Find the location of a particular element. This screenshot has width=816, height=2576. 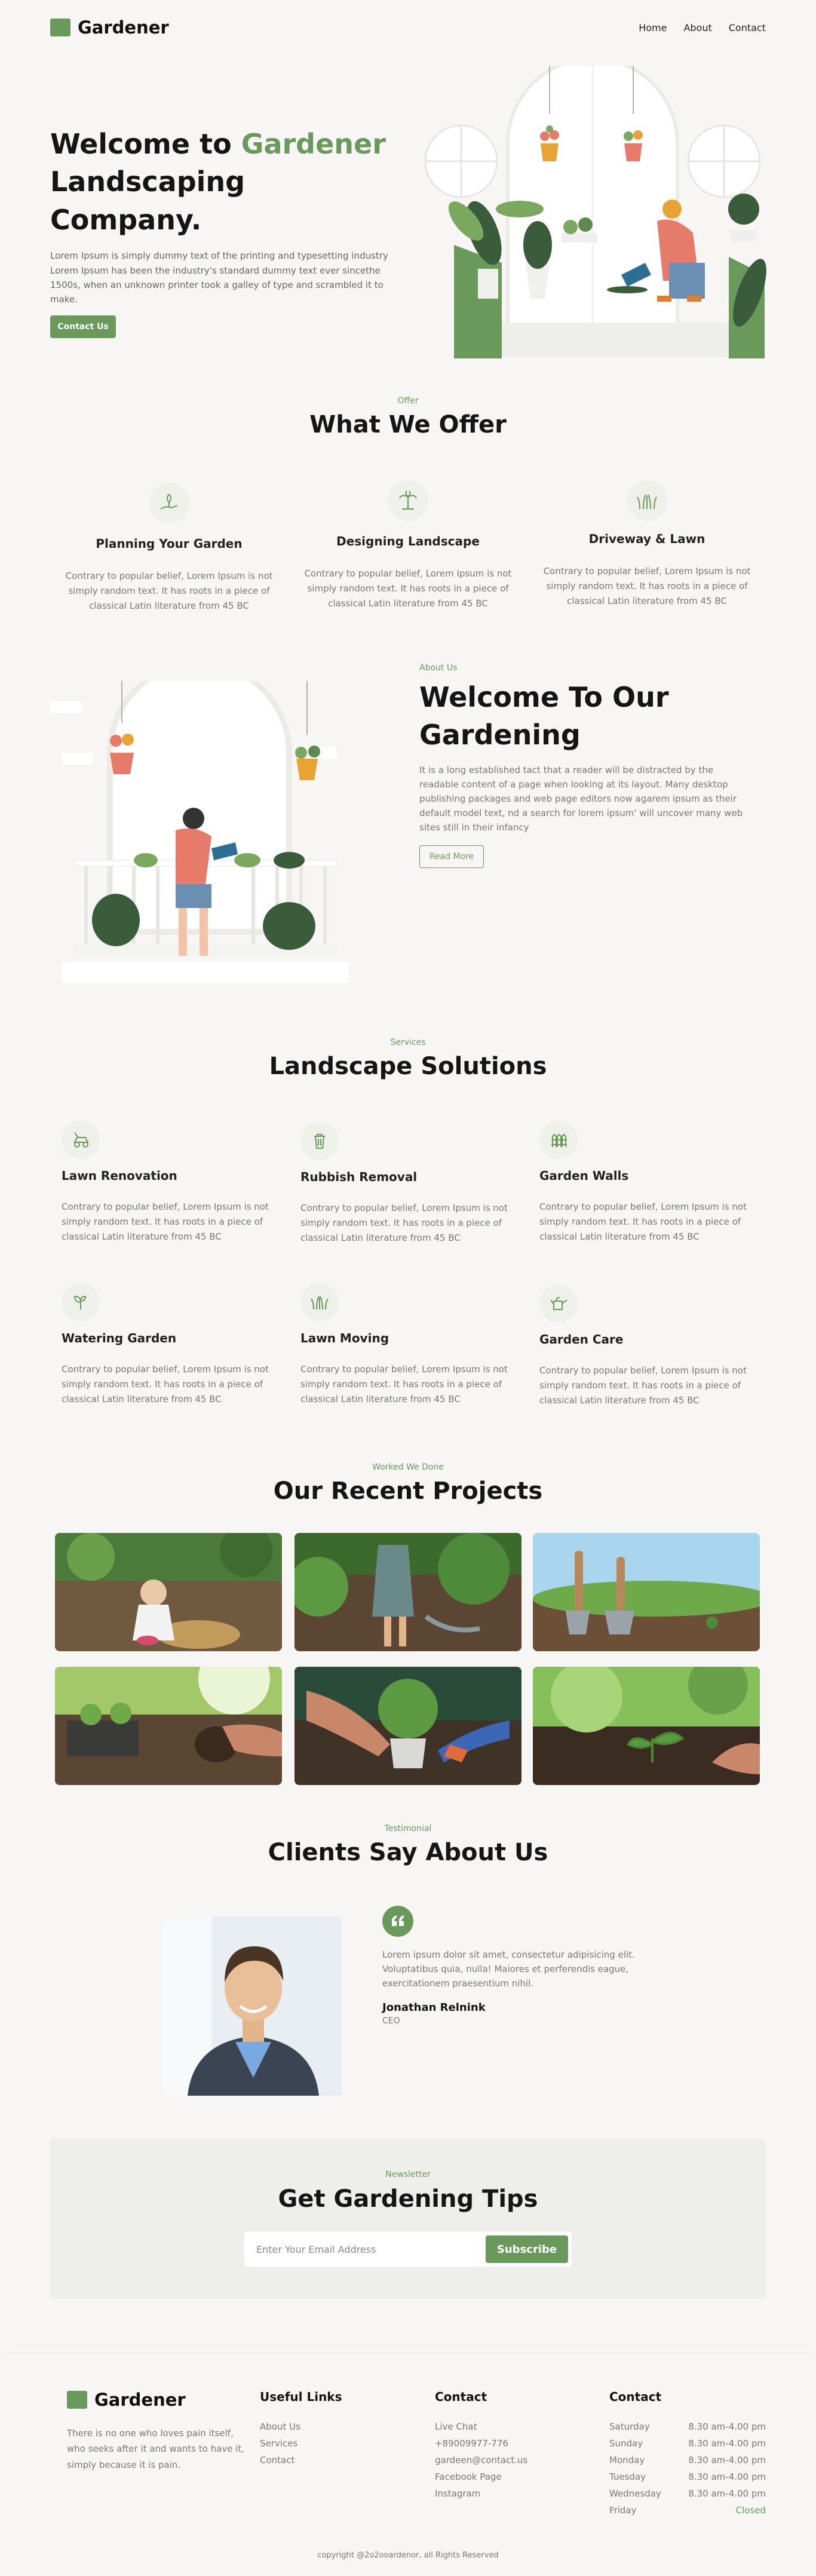

hours-row: Saturday 8.30 am-4.00 pm is located at coordinates (687, 2426).